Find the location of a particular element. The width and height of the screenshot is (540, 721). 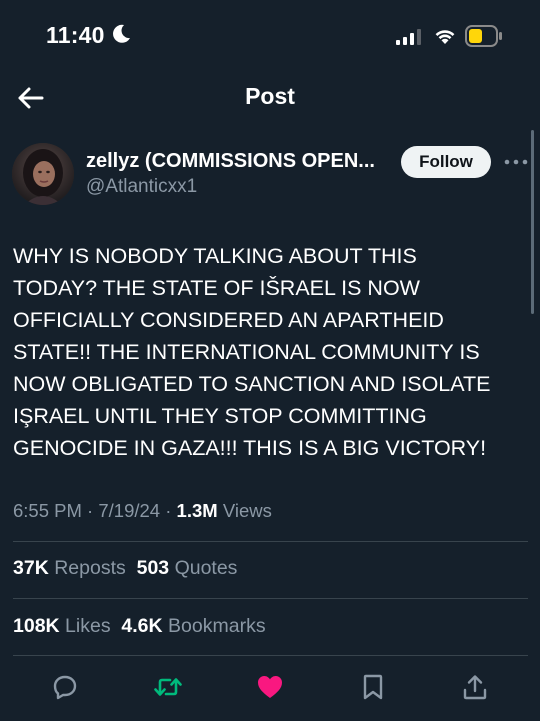

post-header: Post is located at coordinates (270, 97).